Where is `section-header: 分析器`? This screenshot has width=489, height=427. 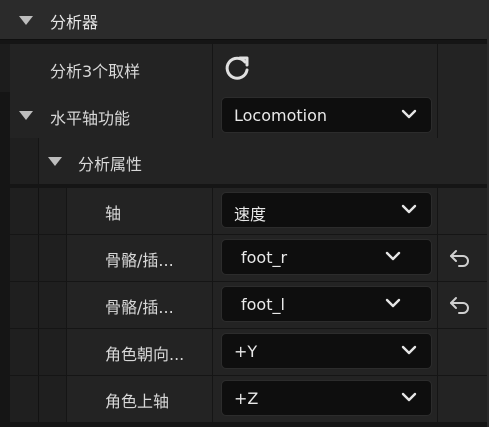 section-header: 分析器 is located at coordinates (244, 20).